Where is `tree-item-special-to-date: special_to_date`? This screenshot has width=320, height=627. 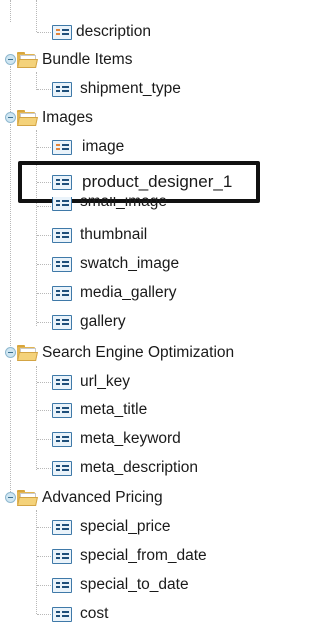 tree-item-special-to-date: special_to_date is located at coordinates (152, 585).